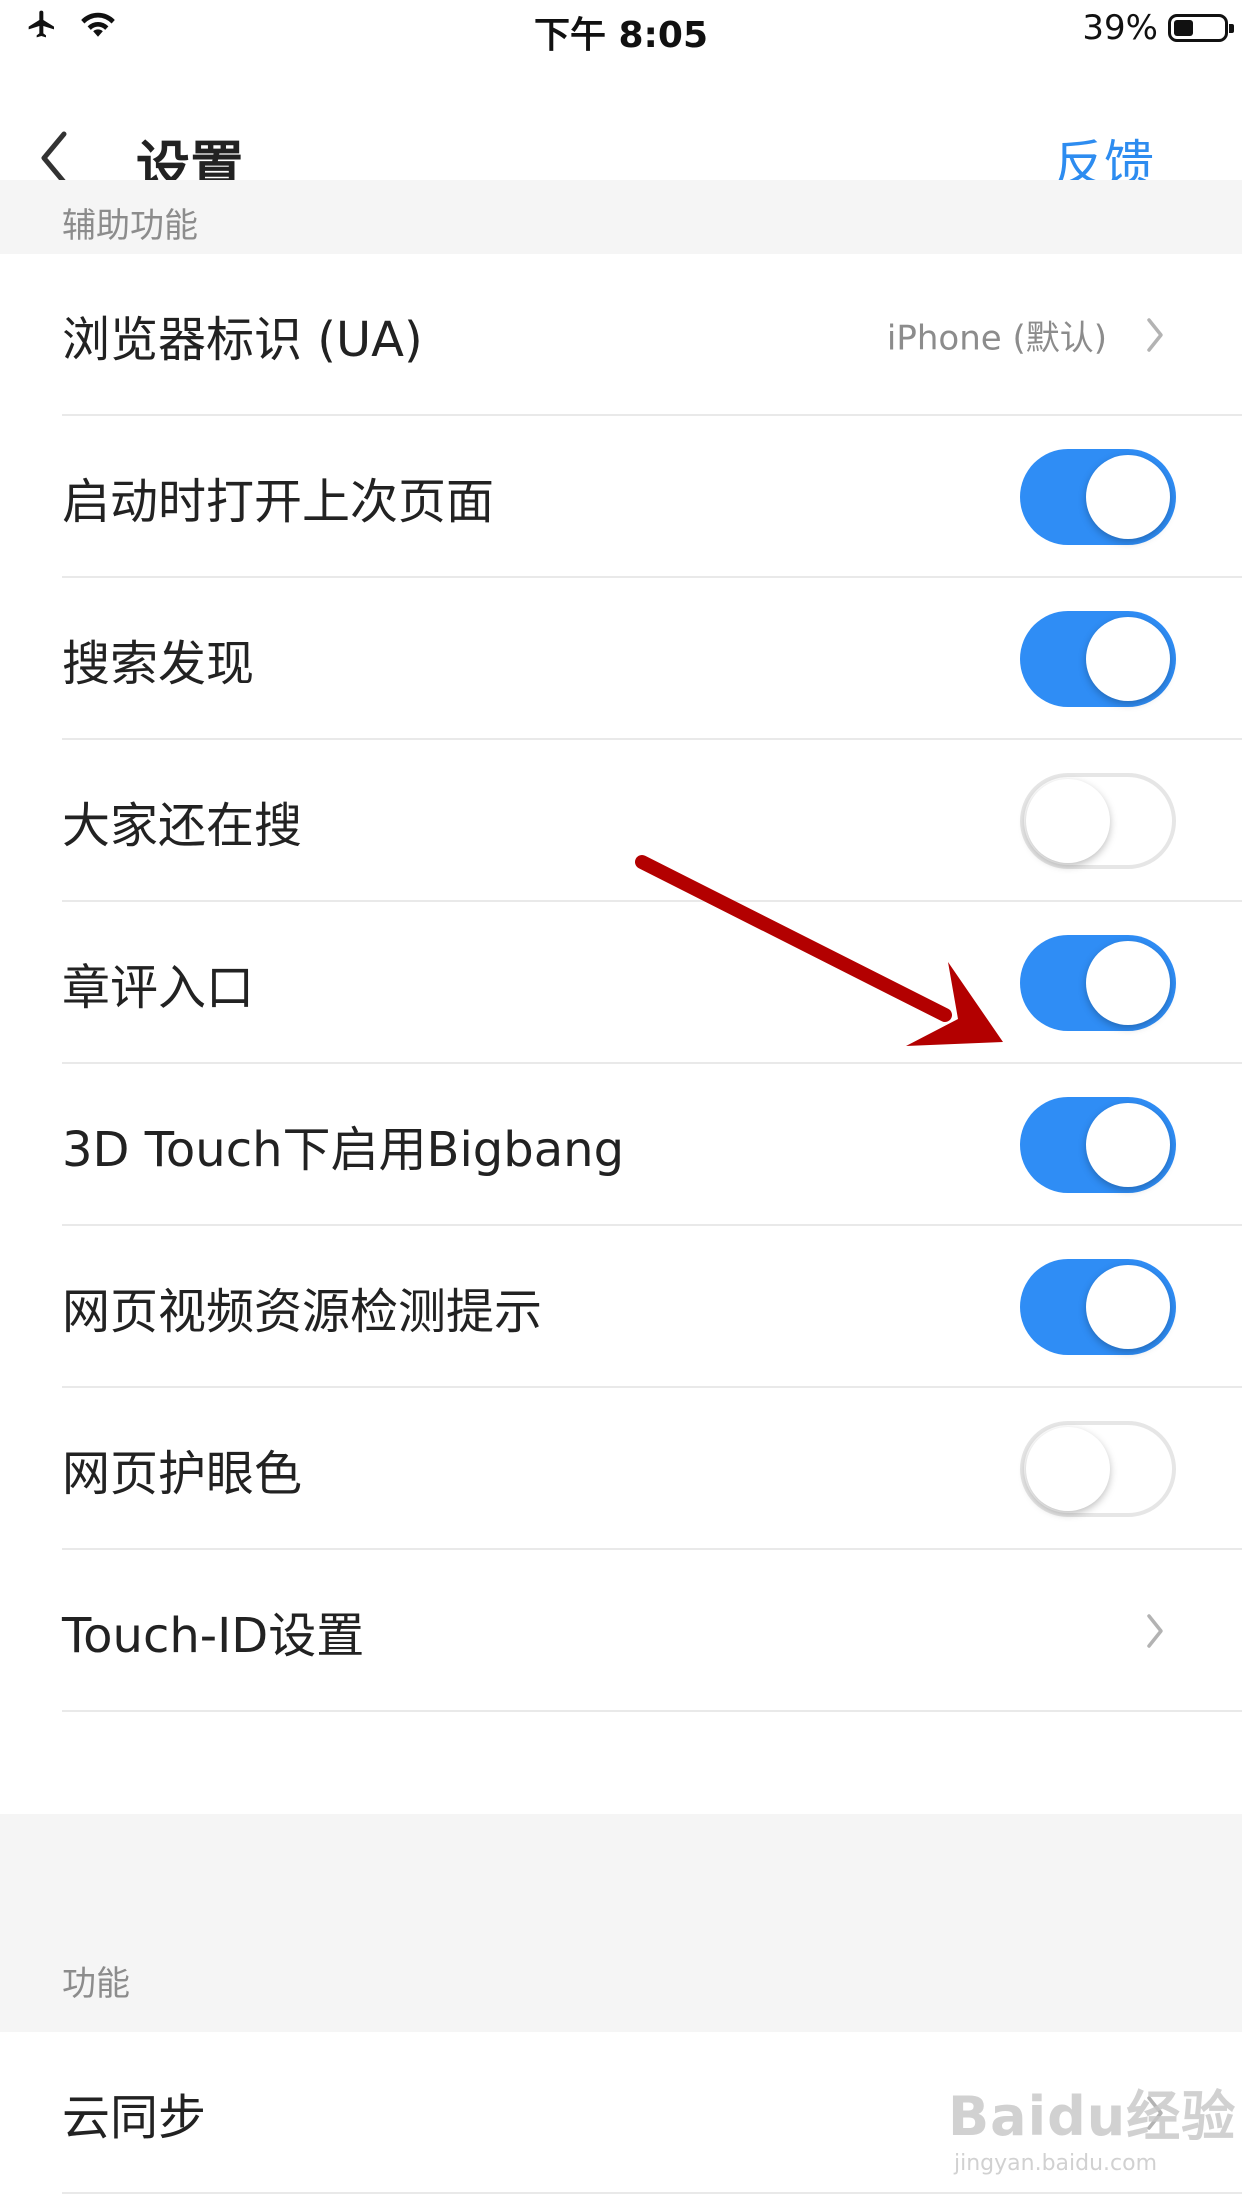 The height and width of the screenshot is (2208, 1242). I want to click on search-discover-toggle, so click(1098, 659).